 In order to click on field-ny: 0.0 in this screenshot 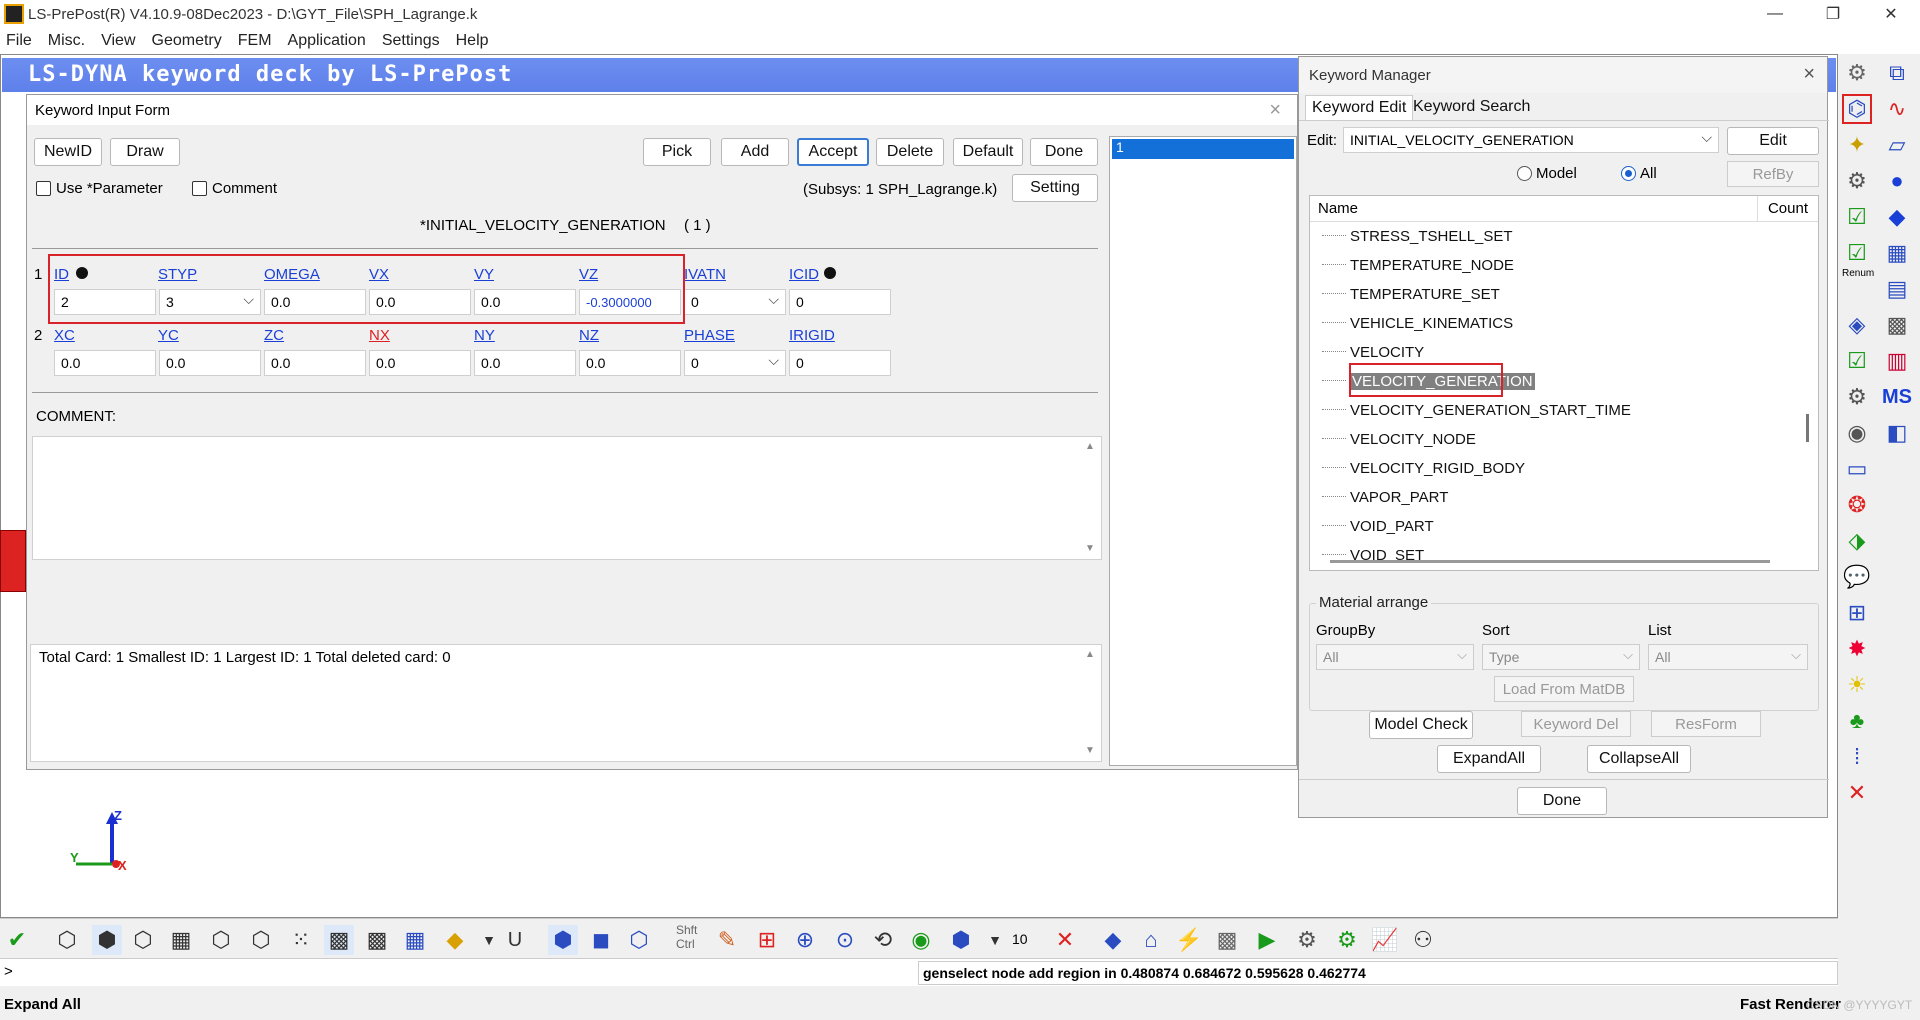, I will do `click(525, 363)`.